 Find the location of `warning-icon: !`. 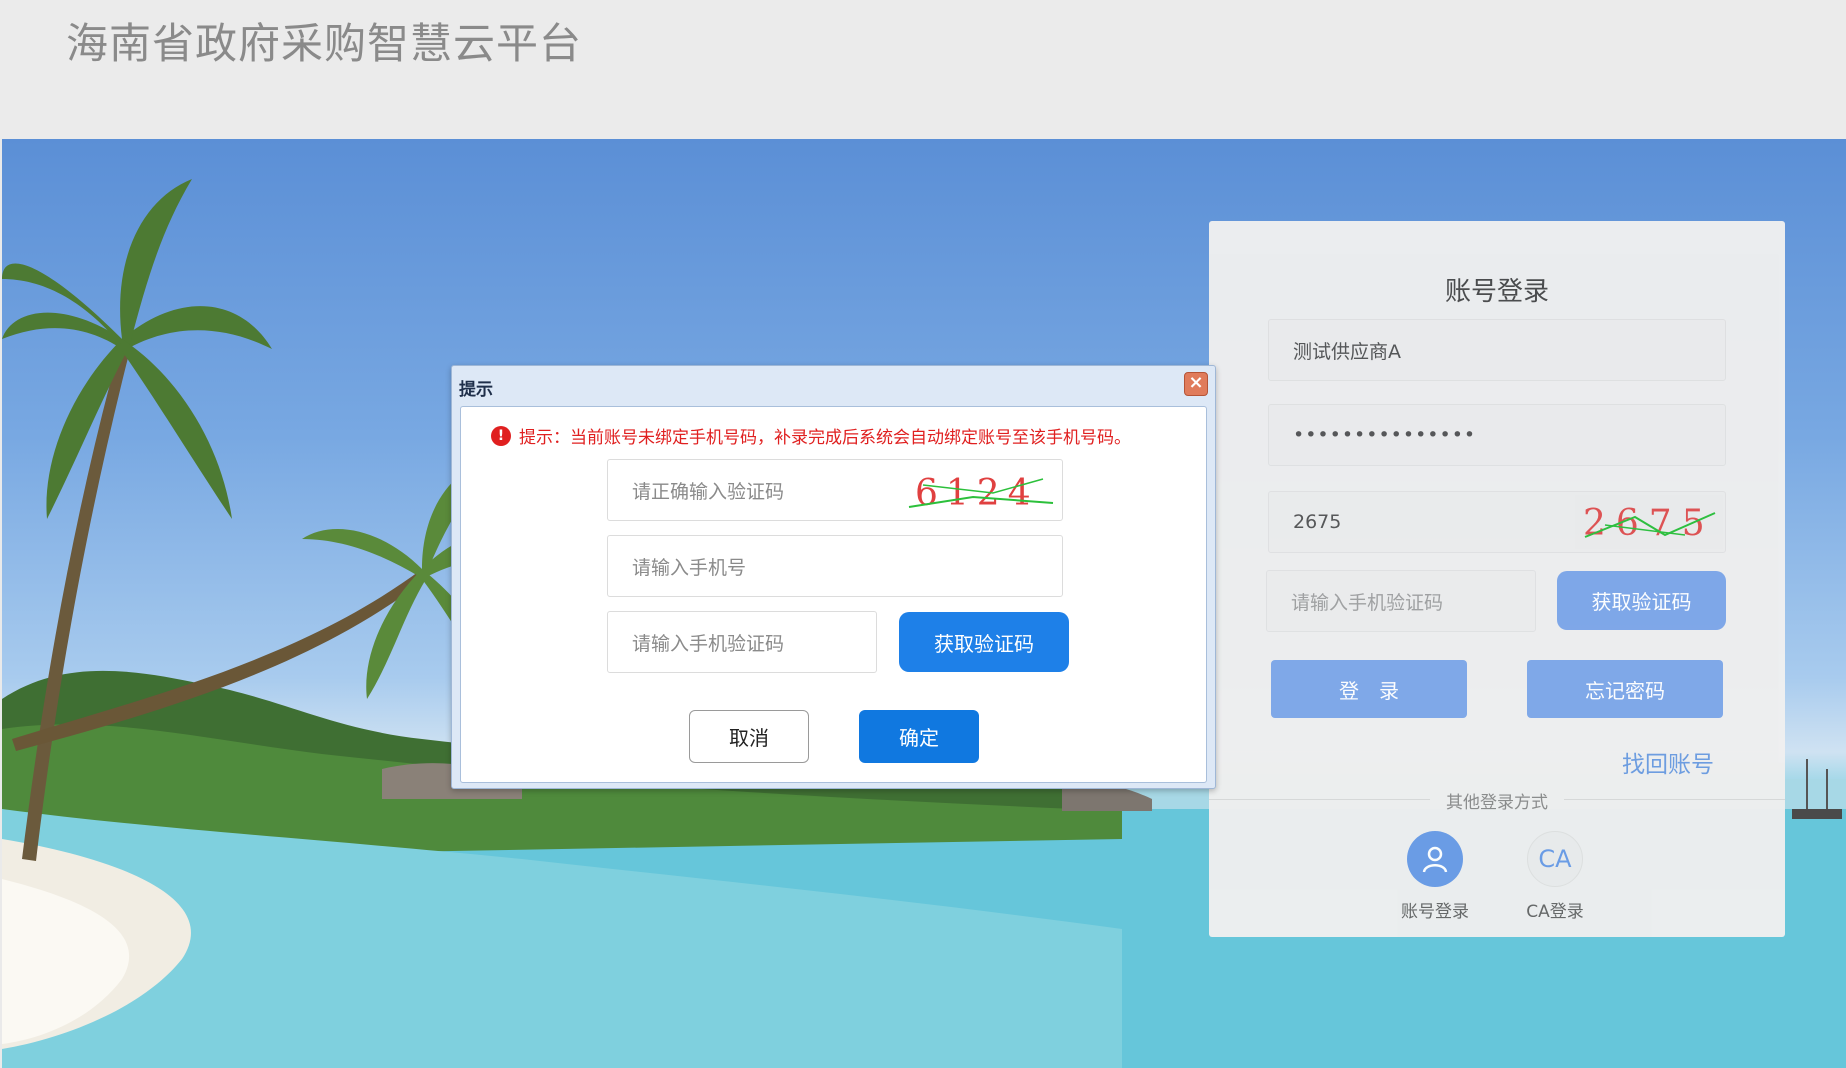

warning-icon: ! is located at coordinates (501, 435).